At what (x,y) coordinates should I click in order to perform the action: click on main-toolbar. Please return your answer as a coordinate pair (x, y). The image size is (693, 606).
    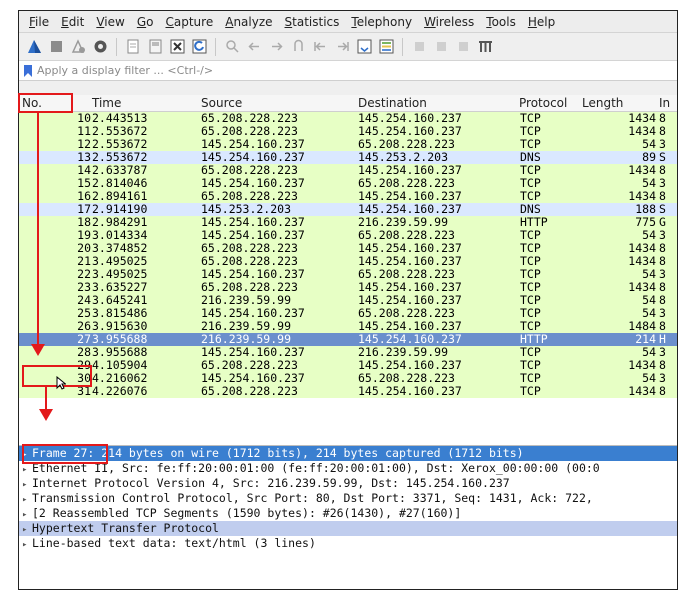
    Looking at the image, I should click on (348, 47).